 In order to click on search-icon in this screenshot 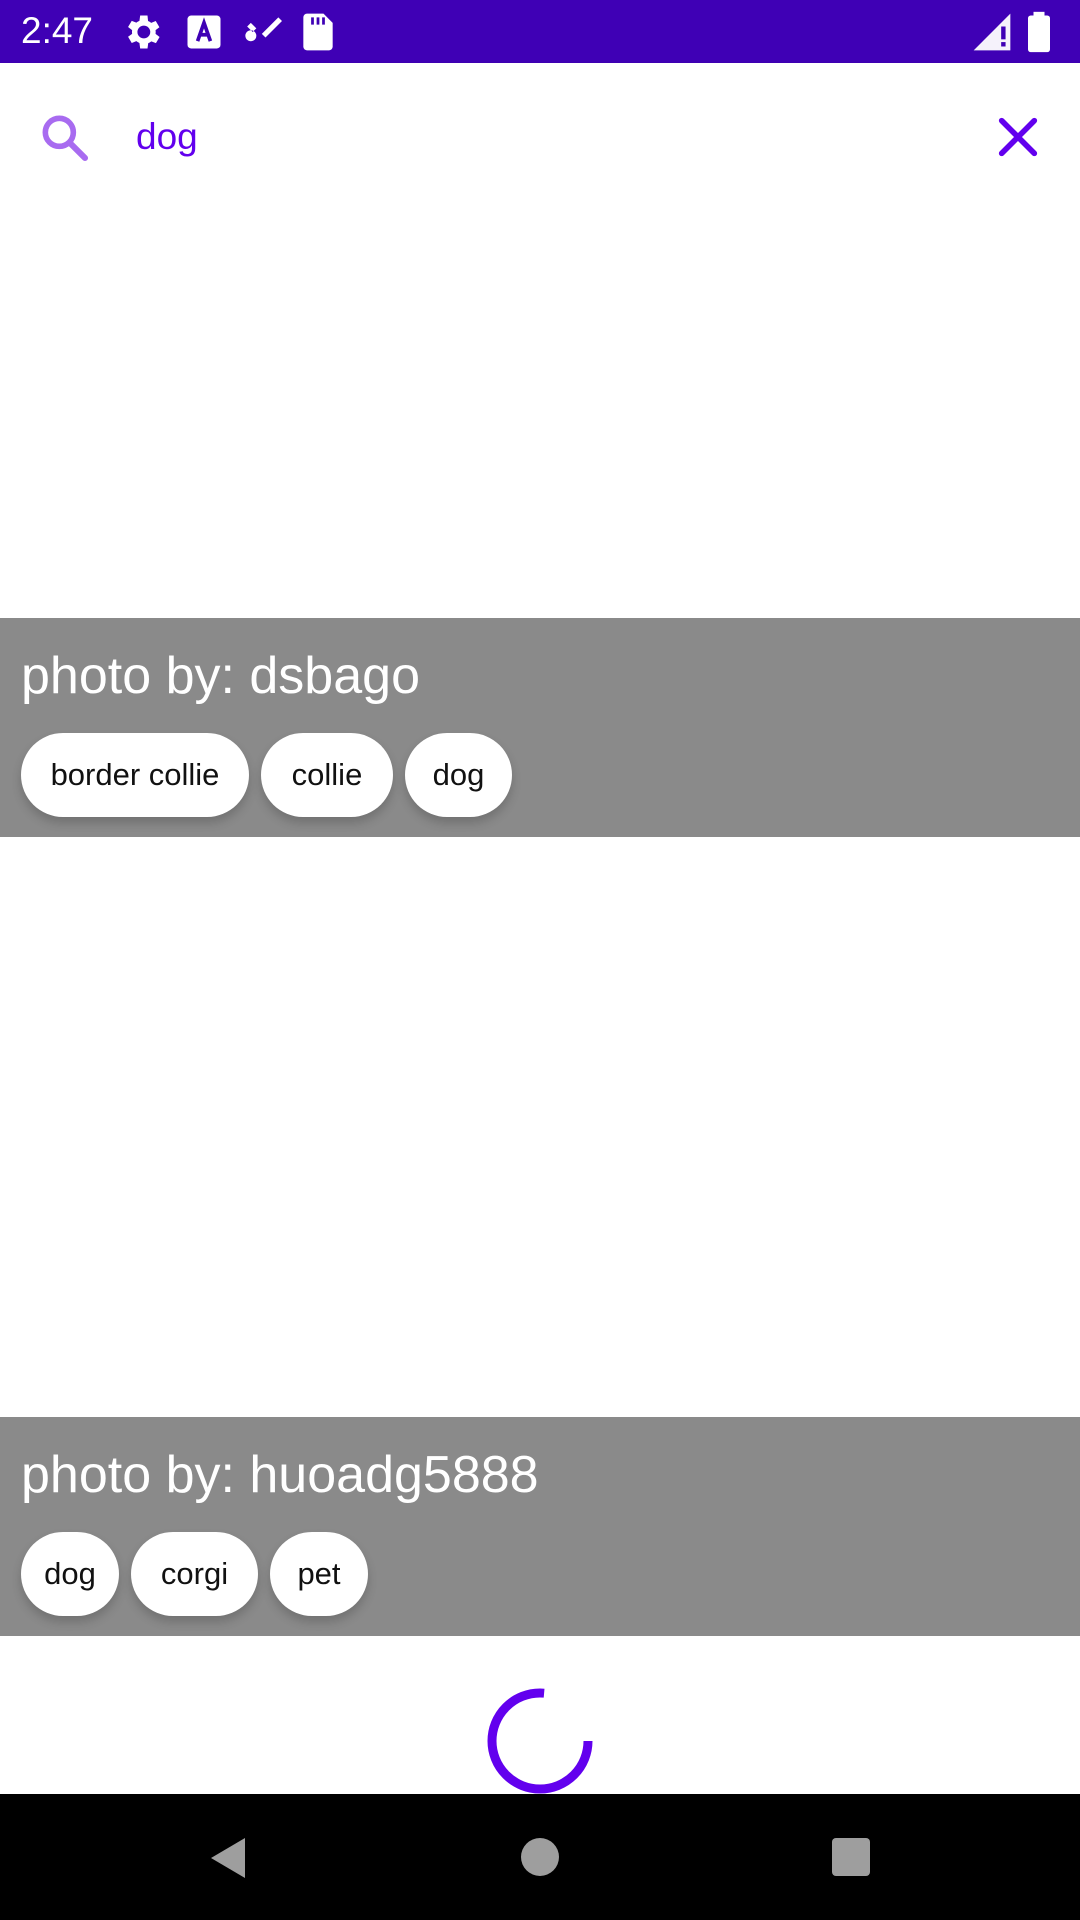, I will do `click(64, 137)`.